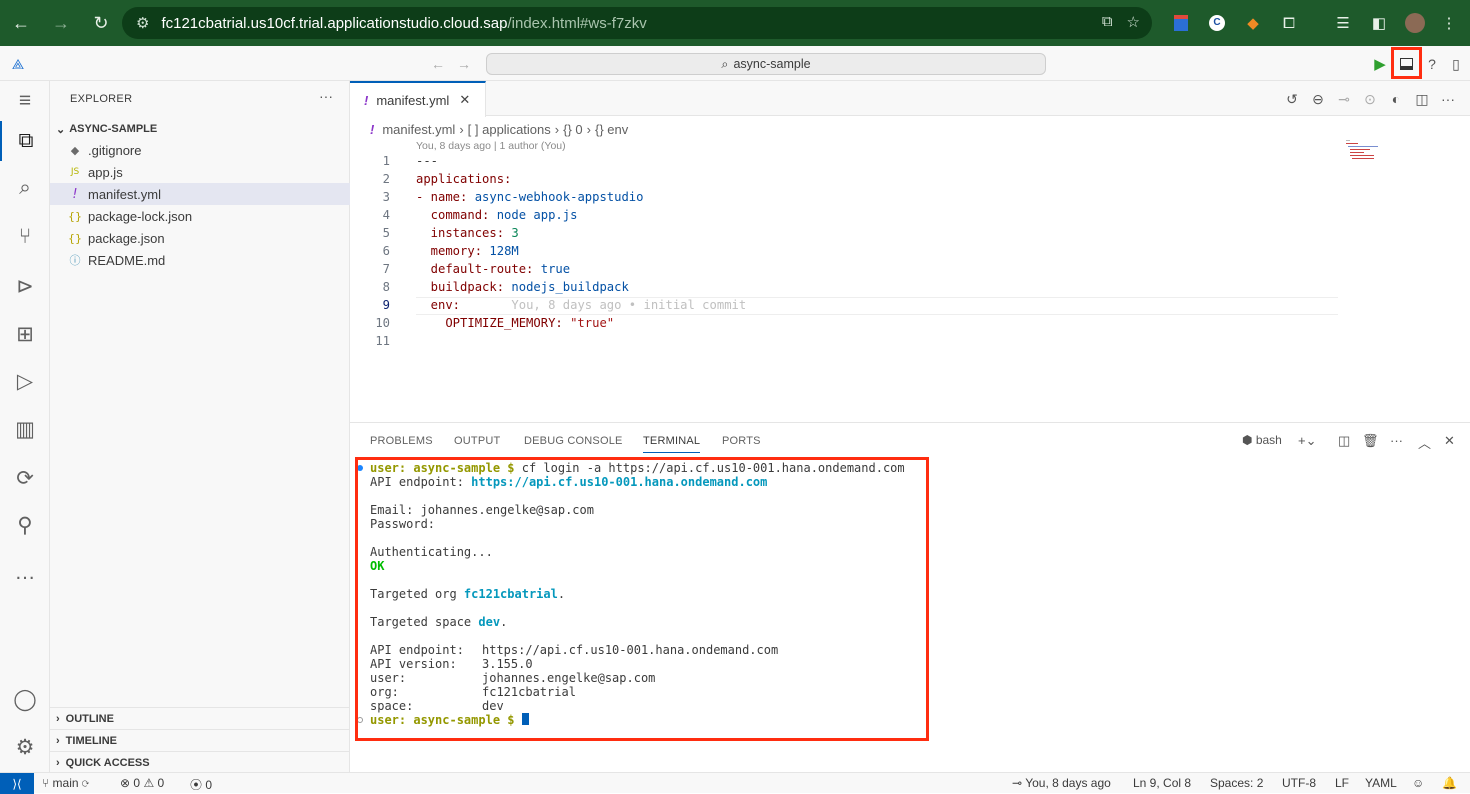  Describe the element at coordinates (1217, 23) in the screenshot. I see `extension-icon: C` at that location.